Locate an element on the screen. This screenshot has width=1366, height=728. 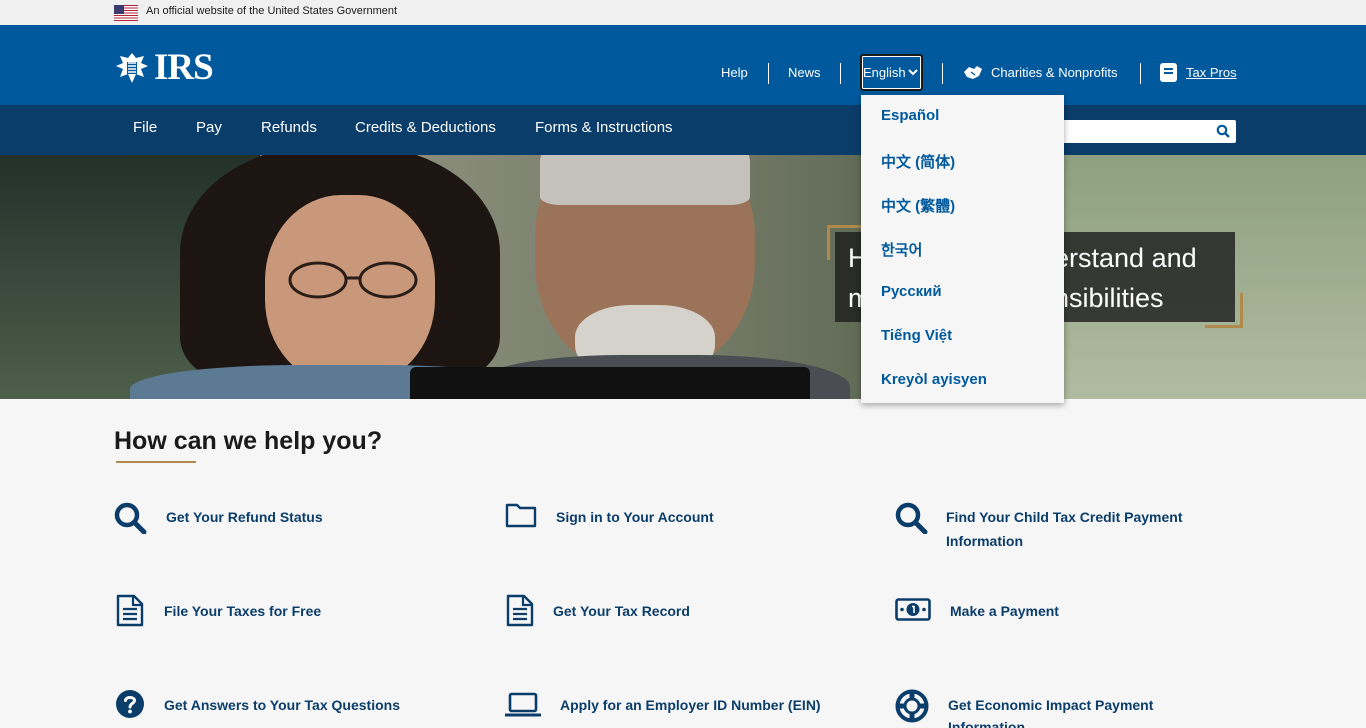
help-item-label: Apply for an Employer ID Number (EIN) is located at coordinates (690, 705).